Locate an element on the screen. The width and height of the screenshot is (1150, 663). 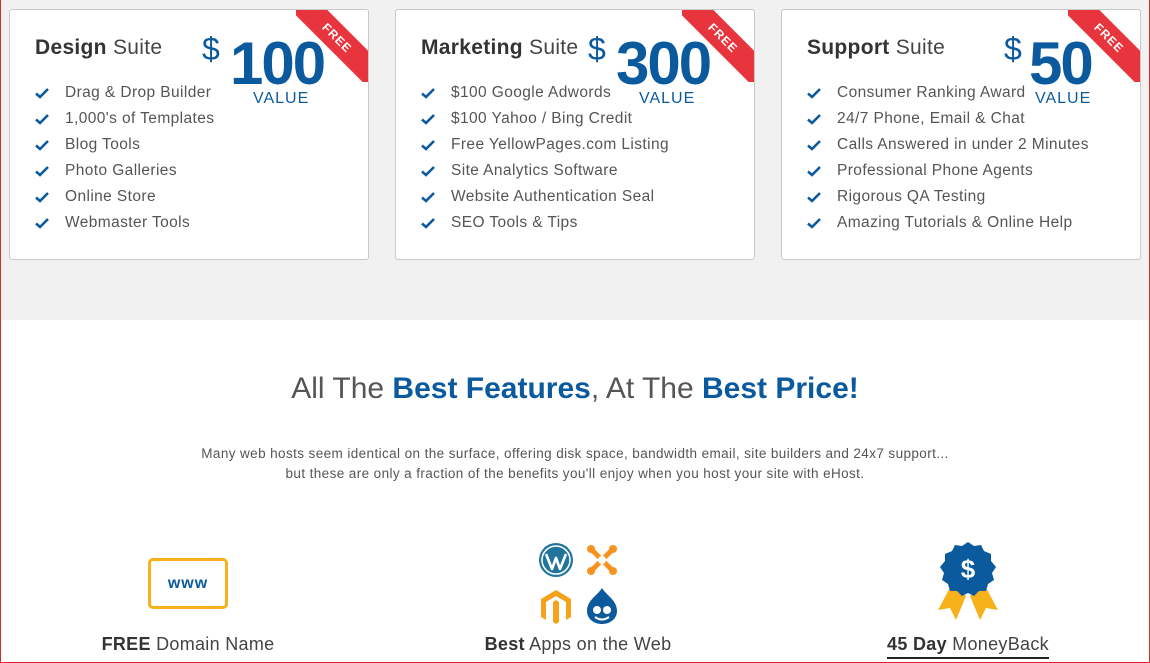
list-item: 24/7 Phone, Email & Chat is located at coordinates (948, 119).